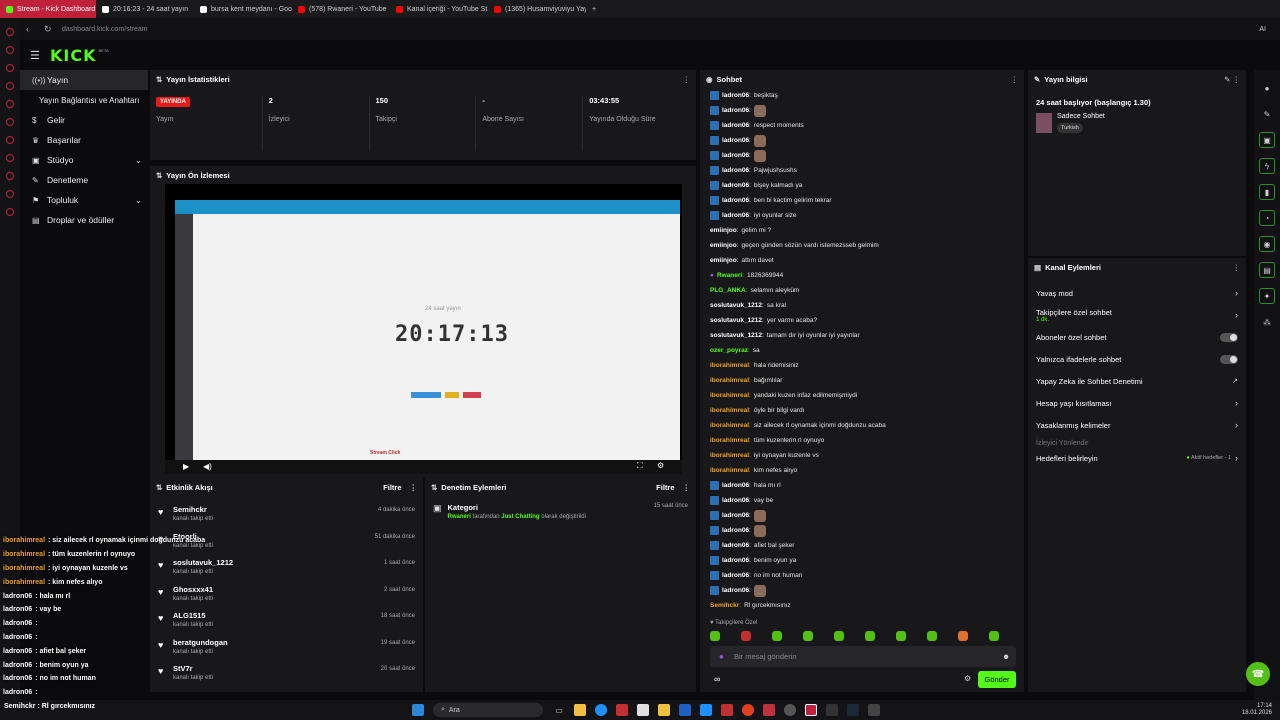 This screenshot has height=720, width=1280. I want to click on kick-logo: KICK, so click(73, 55).